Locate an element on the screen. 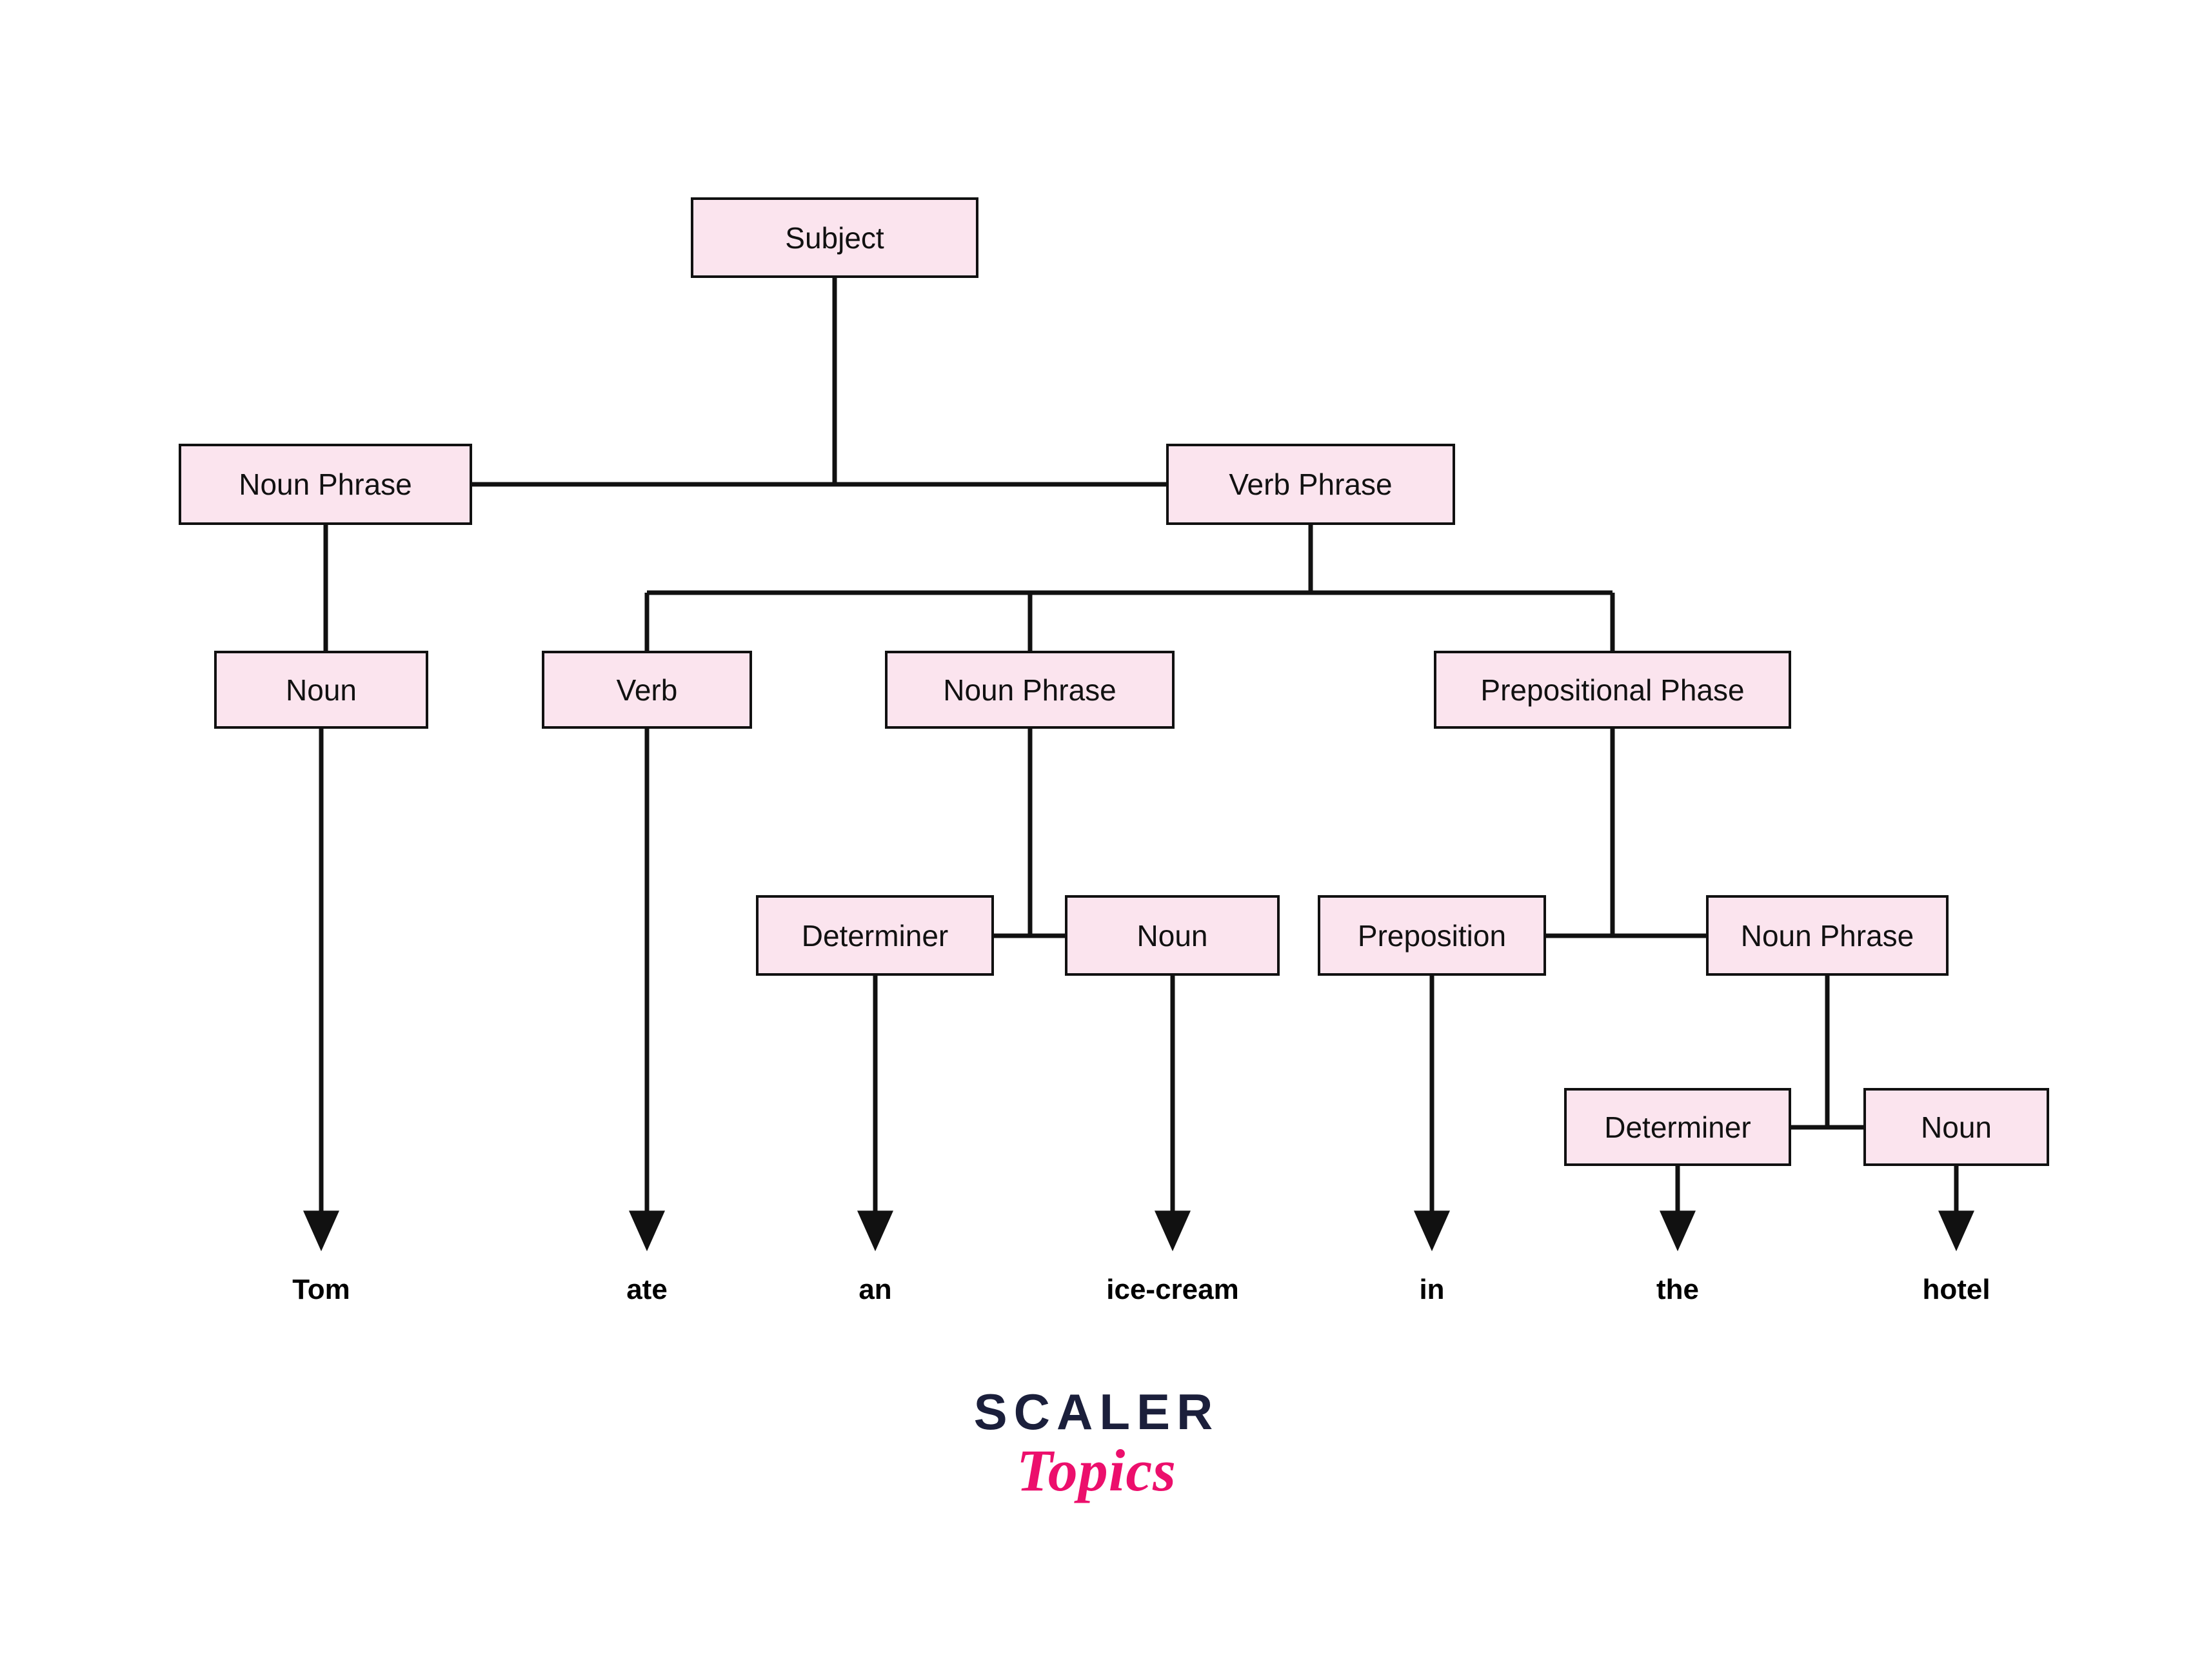  node-noun-object: Noun is located at coordinates (1172, 935).